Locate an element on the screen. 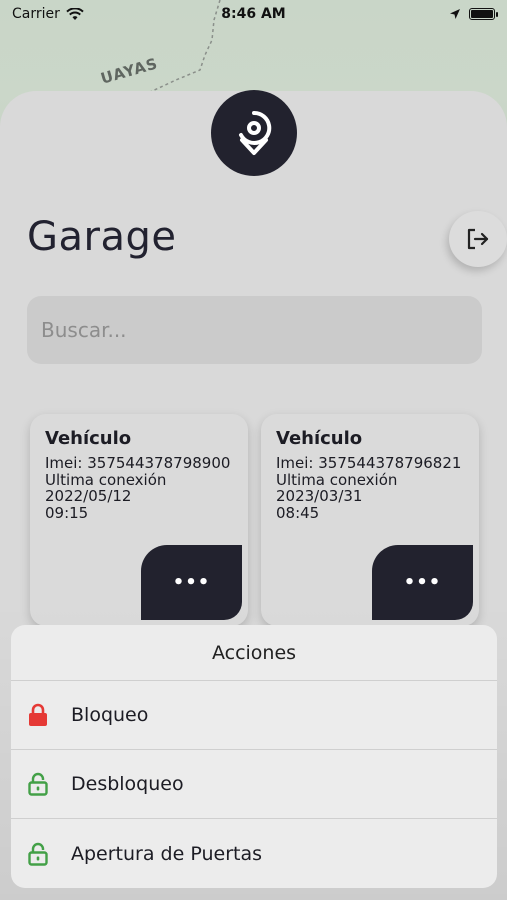  last-connection-time: 09:15 is located at coordinates (67, 513).